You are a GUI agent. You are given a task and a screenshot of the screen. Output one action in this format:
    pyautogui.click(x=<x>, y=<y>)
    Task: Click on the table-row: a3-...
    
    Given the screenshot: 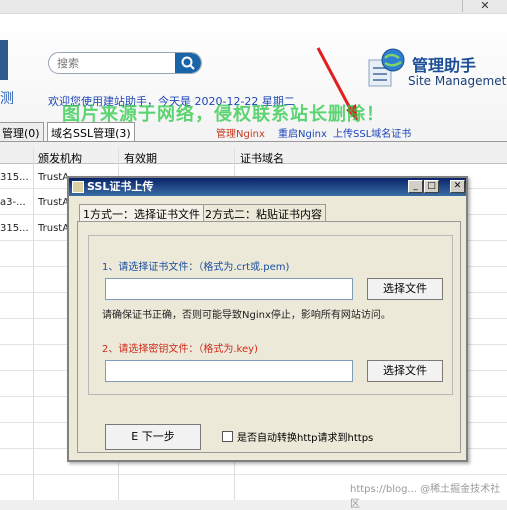 What is the action you would take?
    pyautogui.click(x=13, y=202)
    